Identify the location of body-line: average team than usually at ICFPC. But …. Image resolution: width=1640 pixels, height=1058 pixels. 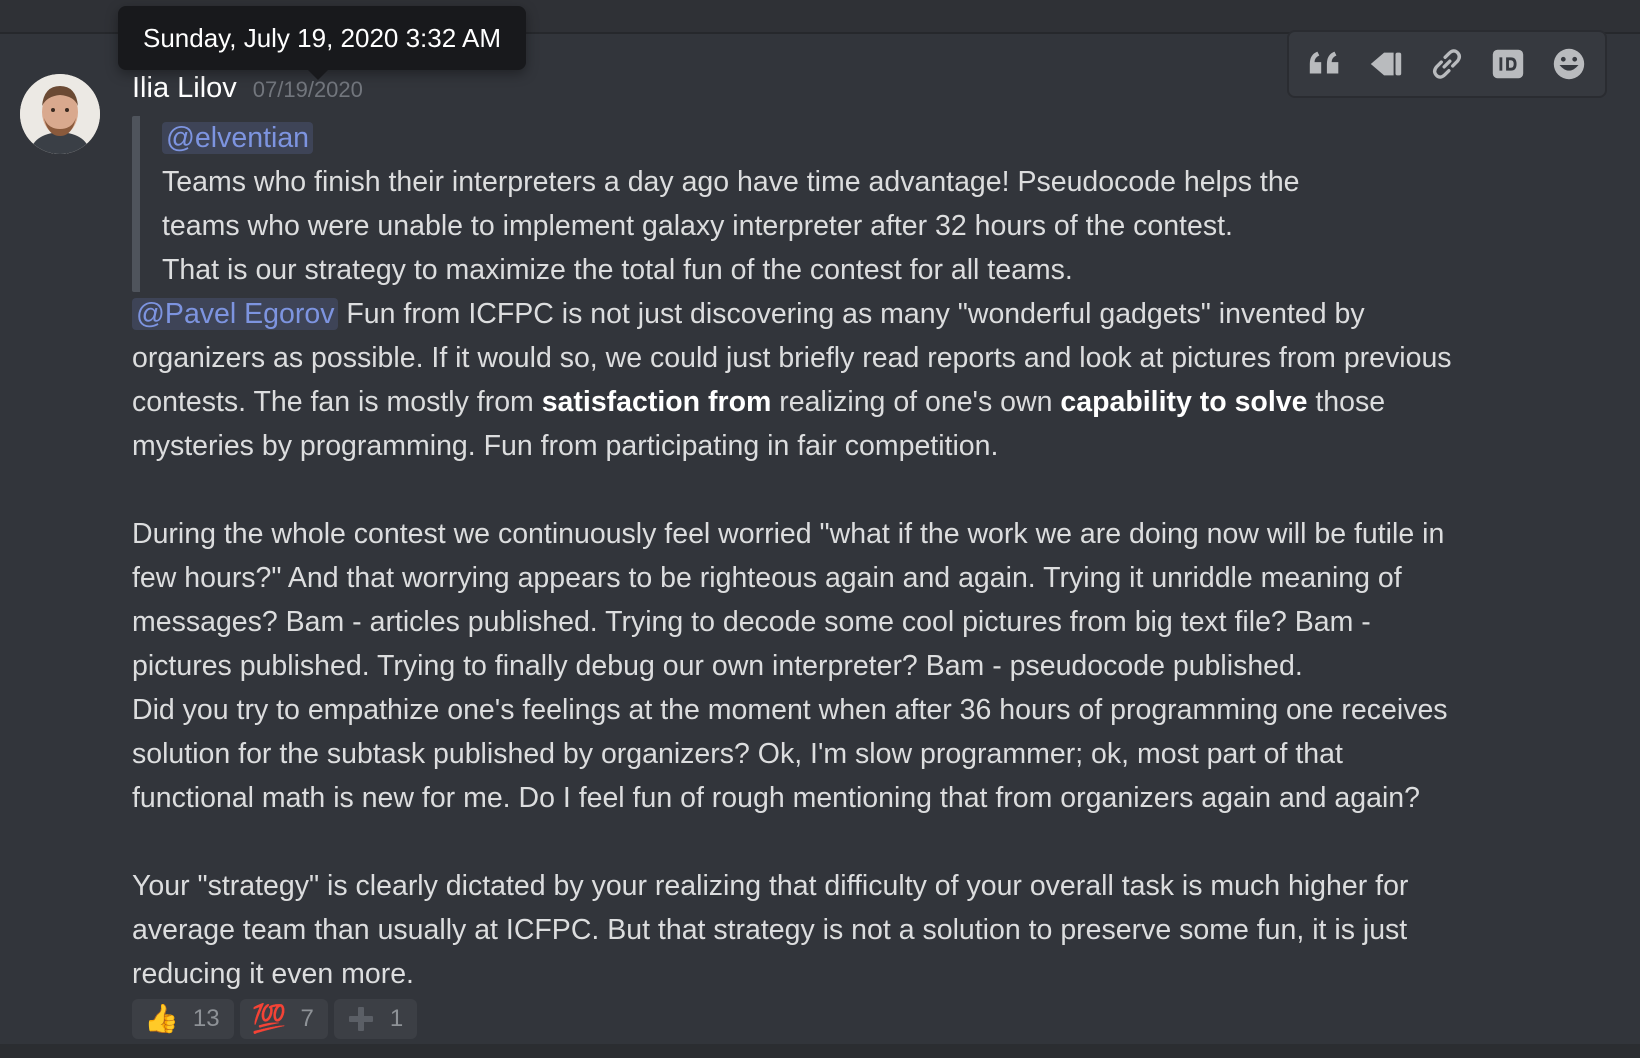
(770, 930).